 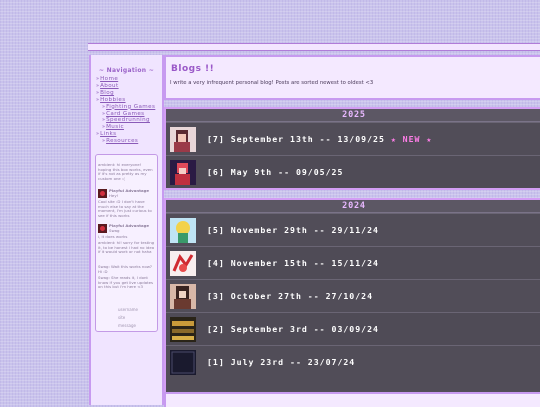 I want to click on post-row: [7] September 13th -- 13/09/25 ★ NEW ★, so click(x=353, y=138).